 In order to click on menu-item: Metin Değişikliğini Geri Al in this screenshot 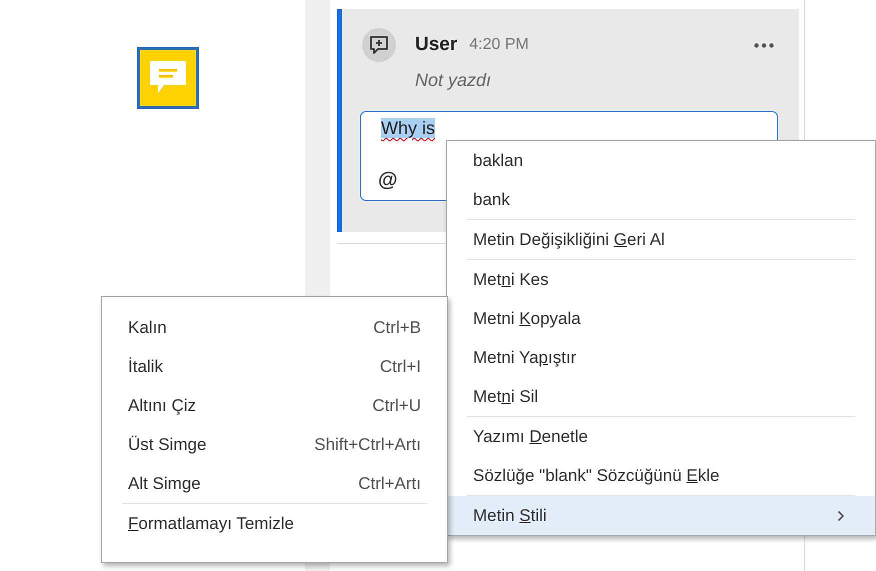, I will do `click(661, 239)`.